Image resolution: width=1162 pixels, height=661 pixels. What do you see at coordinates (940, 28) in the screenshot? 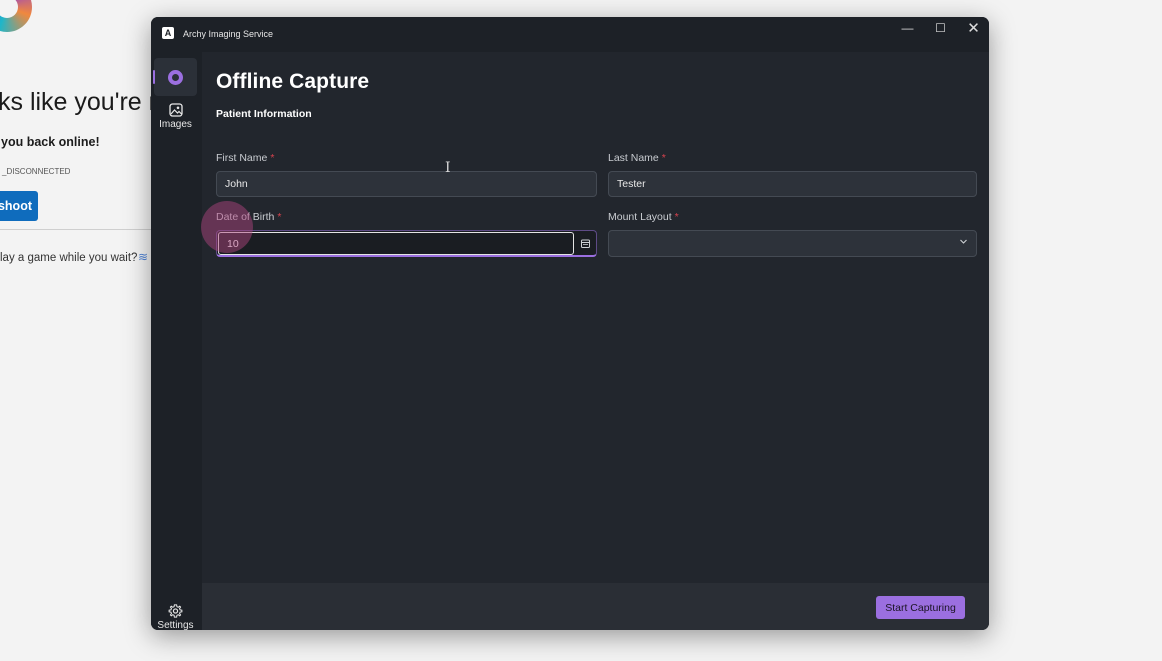
I see `maximize-button: ☐` at bounding box center [940, 28].